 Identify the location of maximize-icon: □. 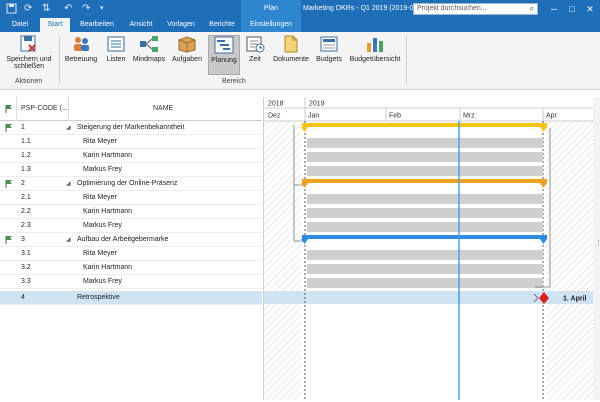
(572, 9).